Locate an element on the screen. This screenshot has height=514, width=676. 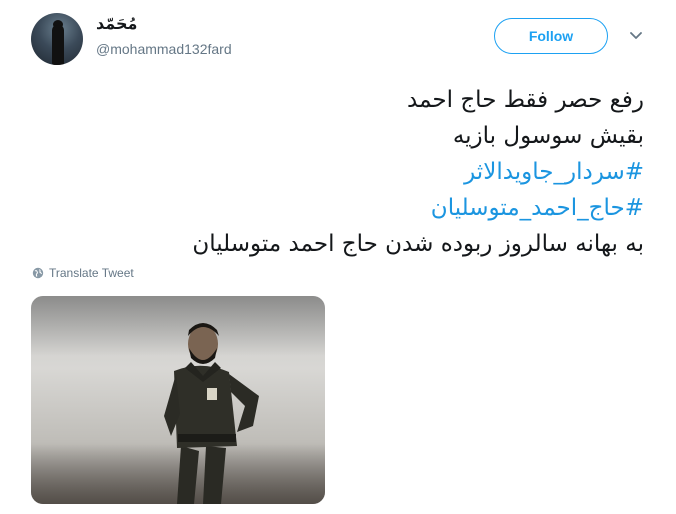
tweet-line: بقیش سوسول بازیه is located at coordinates (548, 136).